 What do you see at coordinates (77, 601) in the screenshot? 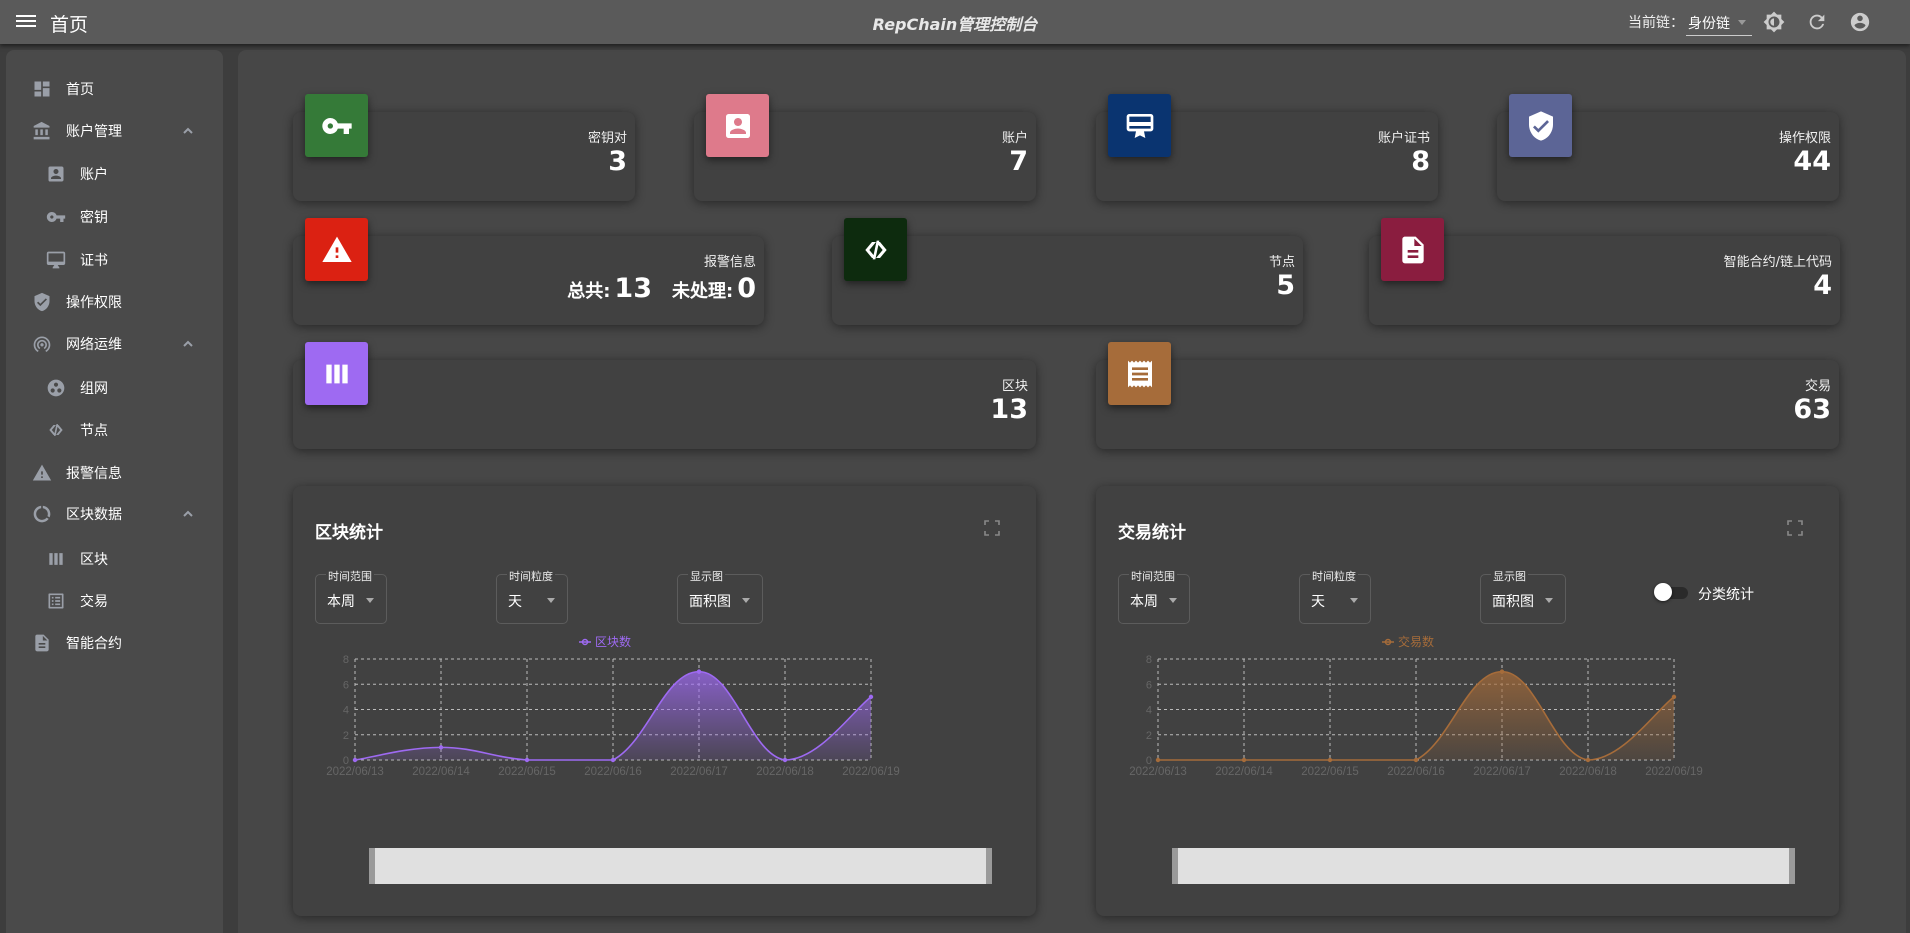
I see `sidebar-item-transactions: 交易` at bounding box center [77, 601].